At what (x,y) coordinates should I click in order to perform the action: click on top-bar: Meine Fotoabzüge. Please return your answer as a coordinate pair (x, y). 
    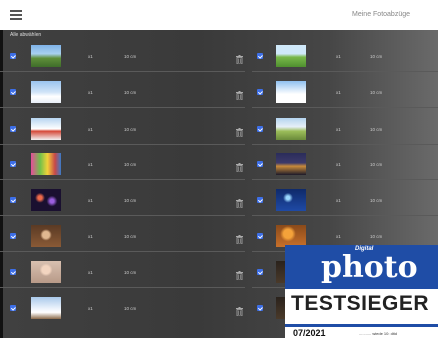
    Looking at the image, I should click on (219, 15).